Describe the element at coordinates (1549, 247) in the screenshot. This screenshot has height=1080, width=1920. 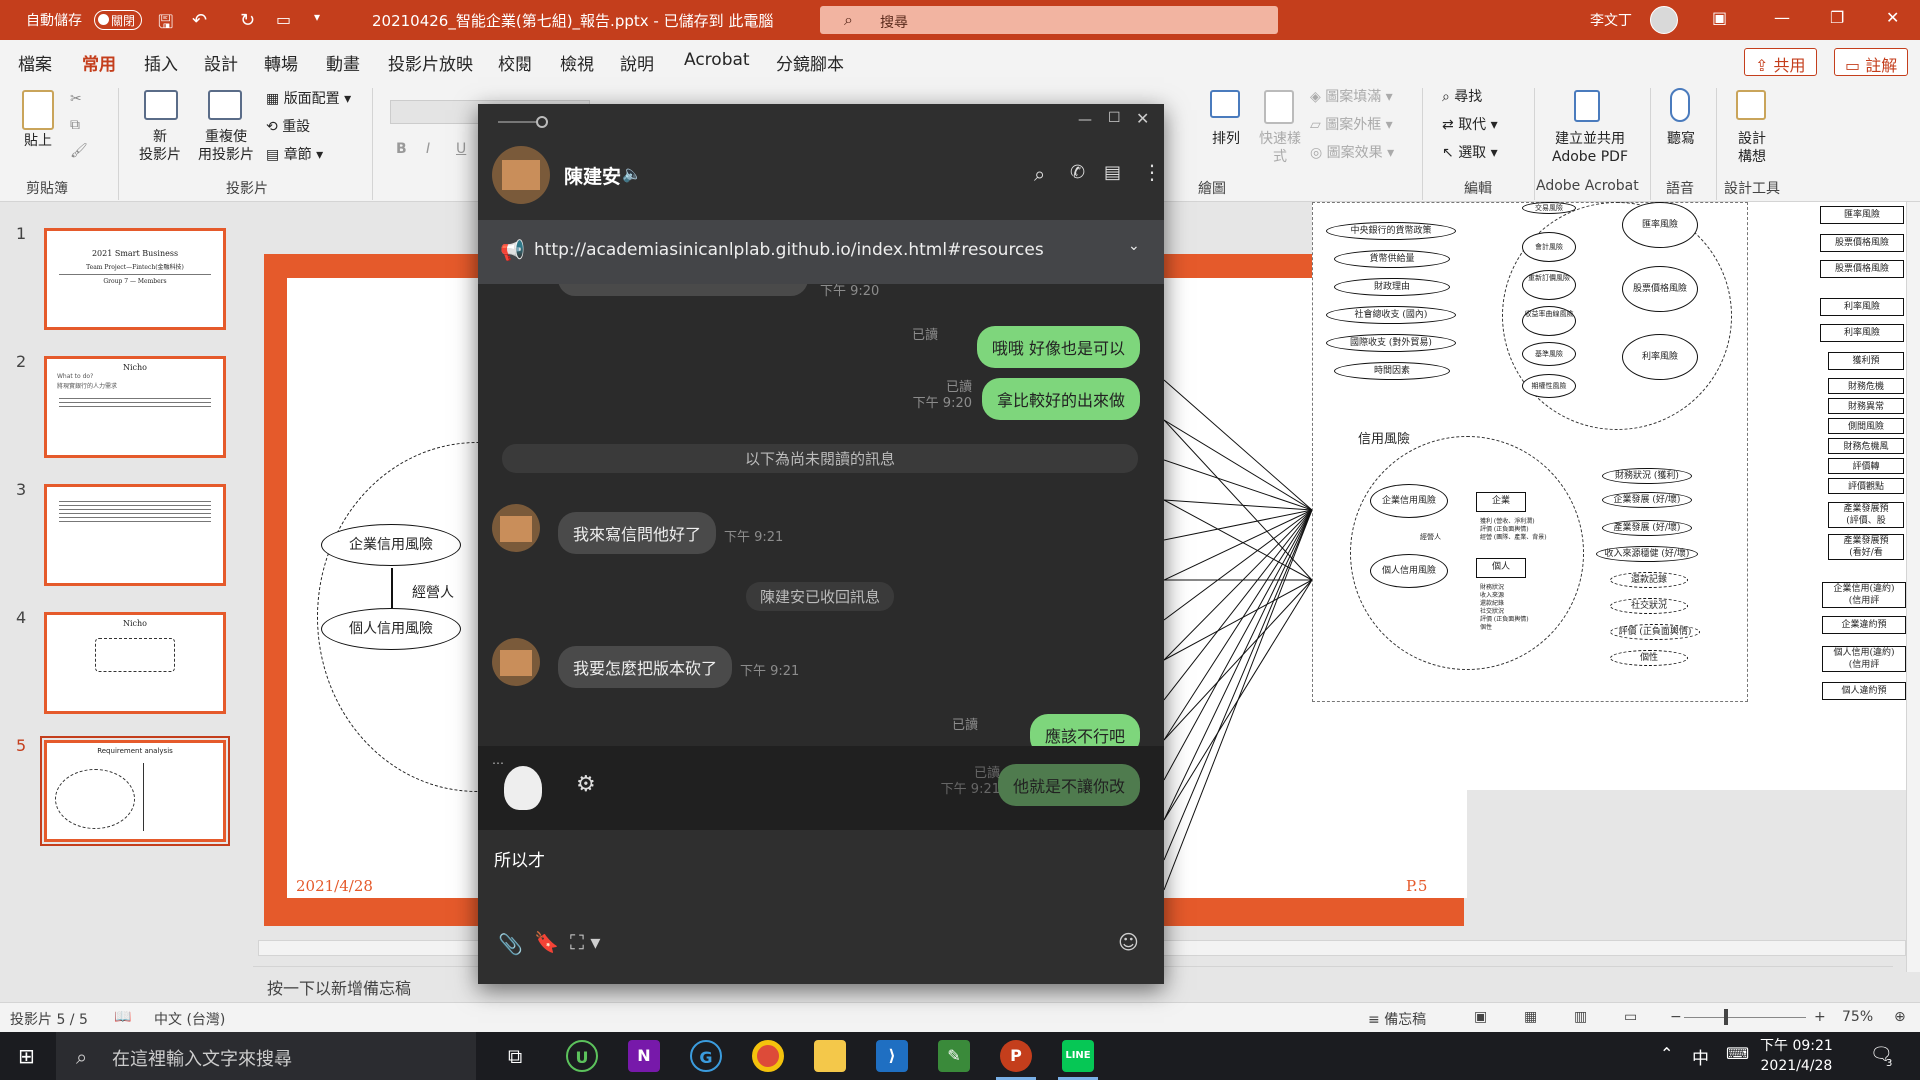
I see `risk-node: 會計風險` at that location.